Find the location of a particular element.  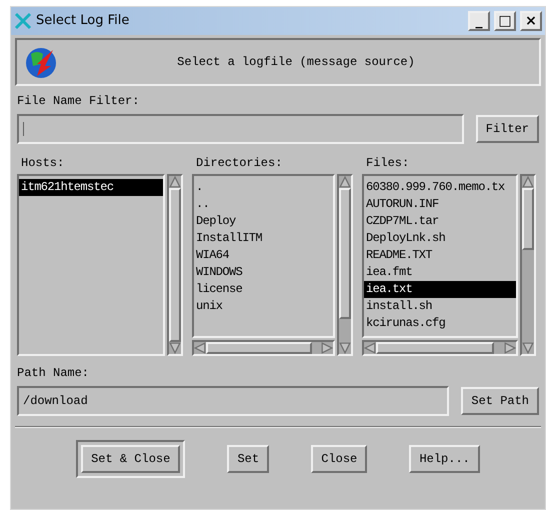

list-label: Directories: is located at coordinates (239, 163).